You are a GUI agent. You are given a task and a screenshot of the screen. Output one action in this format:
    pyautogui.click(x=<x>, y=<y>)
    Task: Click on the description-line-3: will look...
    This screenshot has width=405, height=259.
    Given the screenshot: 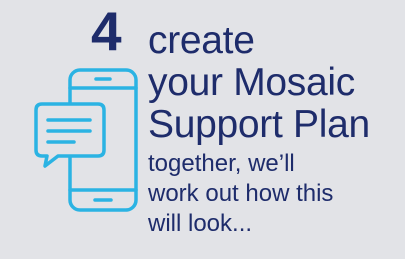 What is the action you would take?
    pyautogui.click(x=200, y=223)
    